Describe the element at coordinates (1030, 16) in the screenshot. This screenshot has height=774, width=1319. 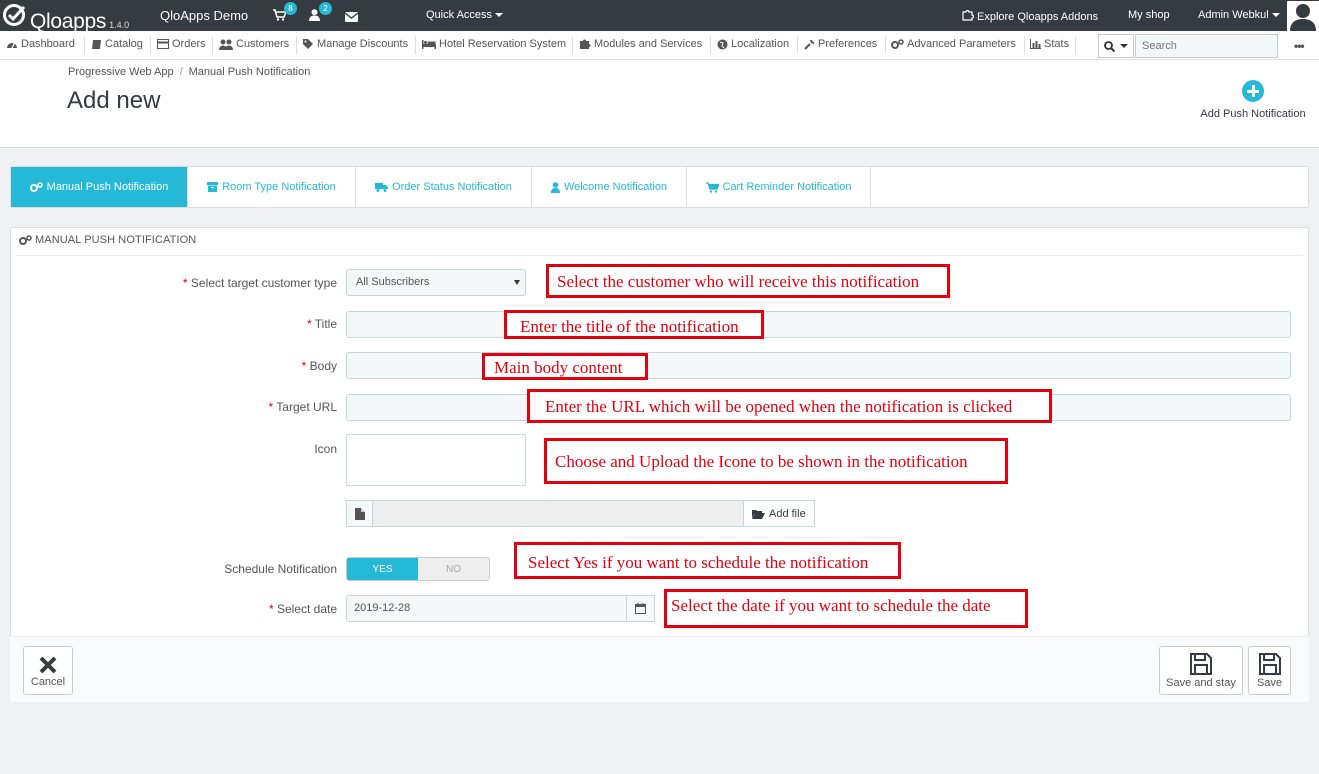
I see `explore-addons-link: Explore Qloapps Addons` at that location.